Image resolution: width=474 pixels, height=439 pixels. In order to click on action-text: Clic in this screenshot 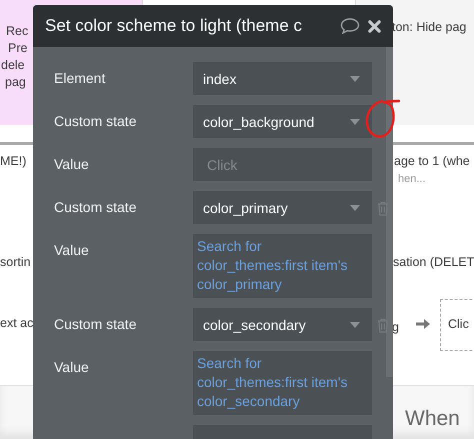, I will do `click(458, 324)`.